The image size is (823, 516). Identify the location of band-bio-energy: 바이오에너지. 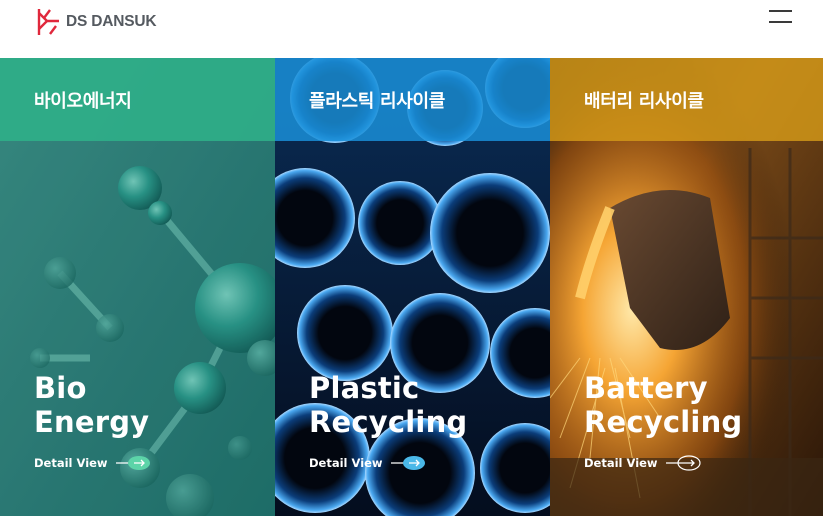
(137, 99).